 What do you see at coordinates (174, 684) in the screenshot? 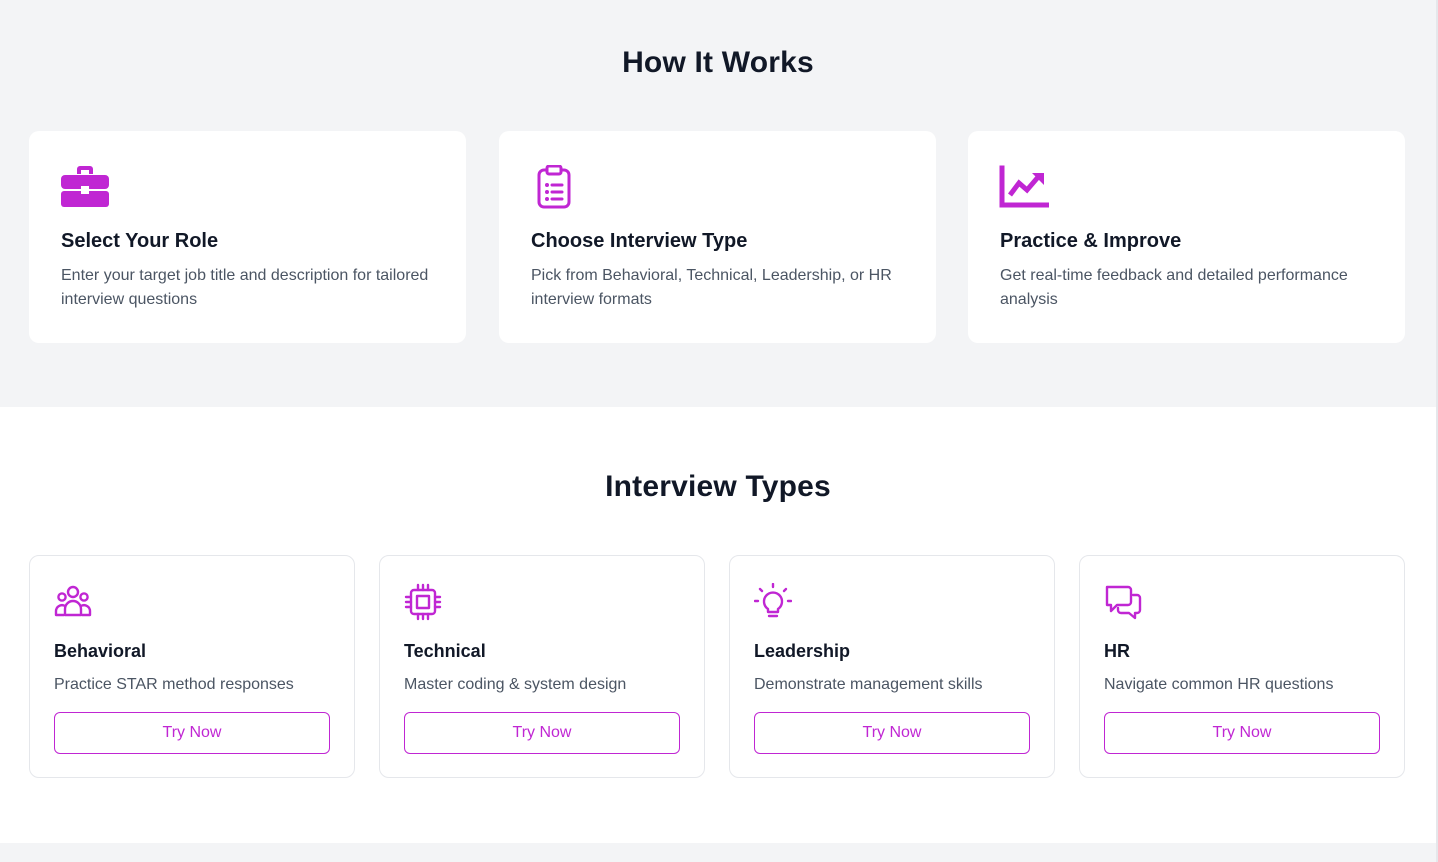
I see `interview-description: Practice STAR method responses` at bounding box center [174, 684].